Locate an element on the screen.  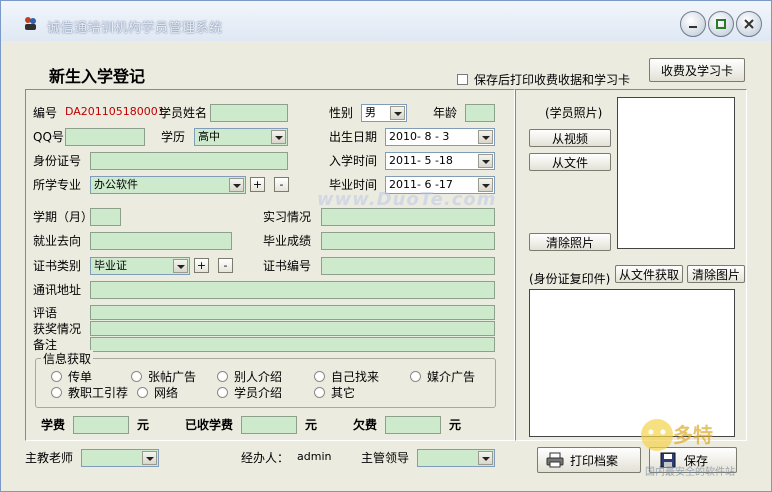
cert-type-select: 毕业证 is located at coordinates (140, 266).